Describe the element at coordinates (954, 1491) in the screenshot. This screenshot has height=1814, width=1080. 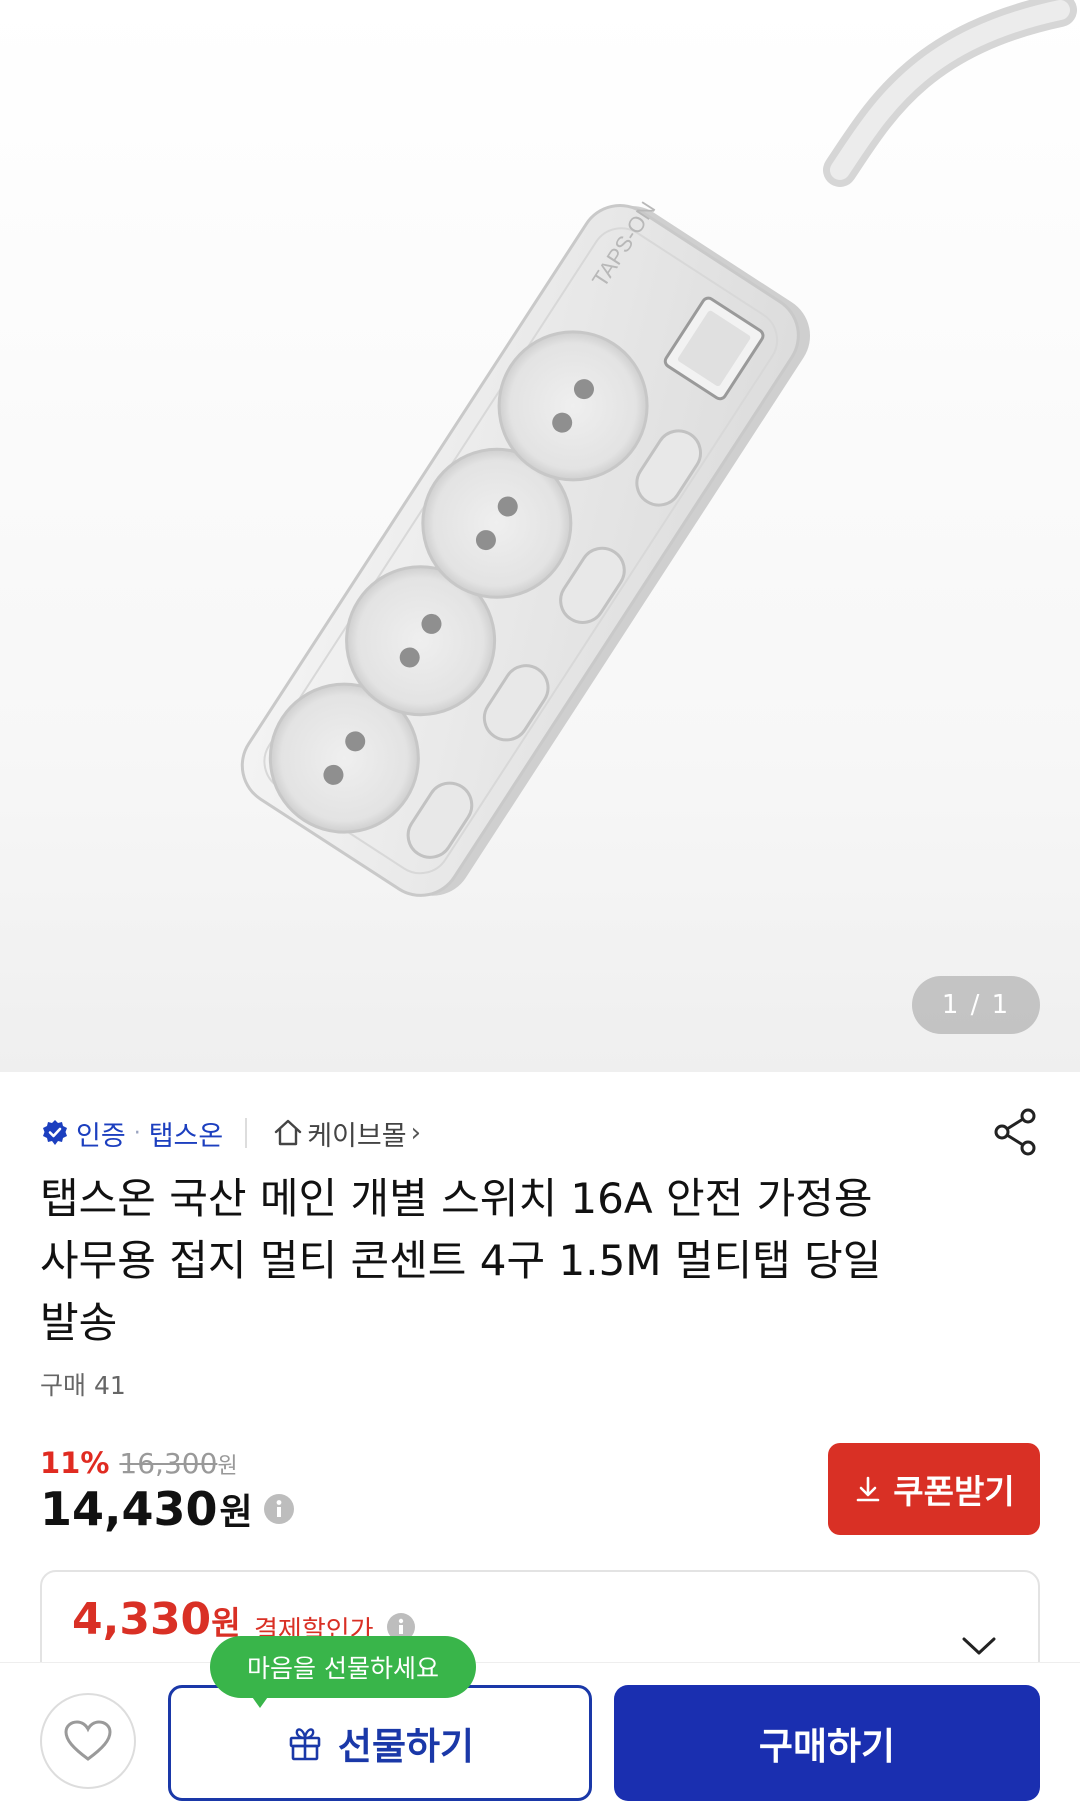
I see `coupon-label: 쿠폰받기` at that location.